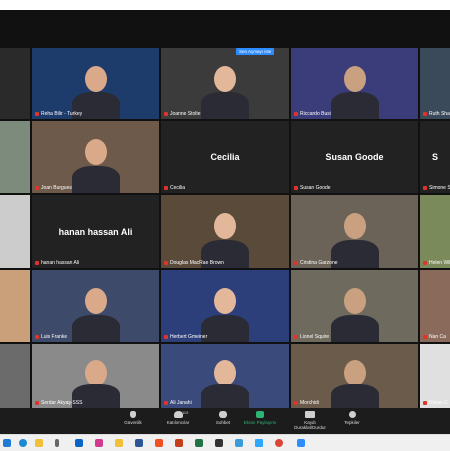  I want to click on reactions-button: Tepkiler, so click(352, 418).